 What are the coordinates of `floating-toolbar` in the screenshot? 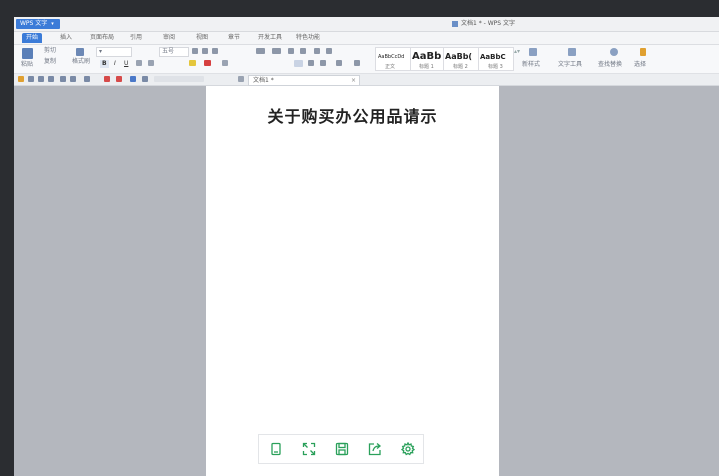 It's located at (341, 449).